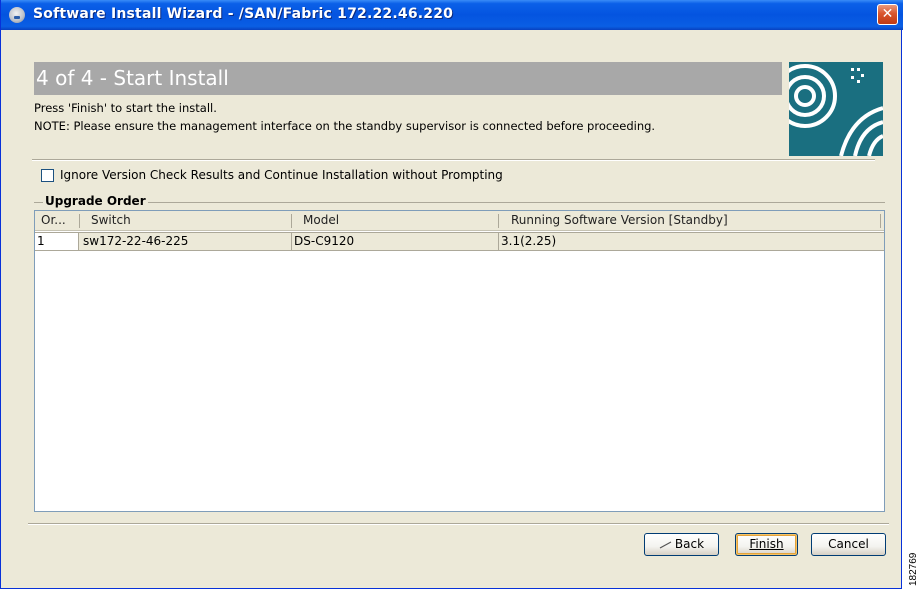 The image size is (917, 589). I want to click on ignore-version-check-checkbox, so click(47, 175).